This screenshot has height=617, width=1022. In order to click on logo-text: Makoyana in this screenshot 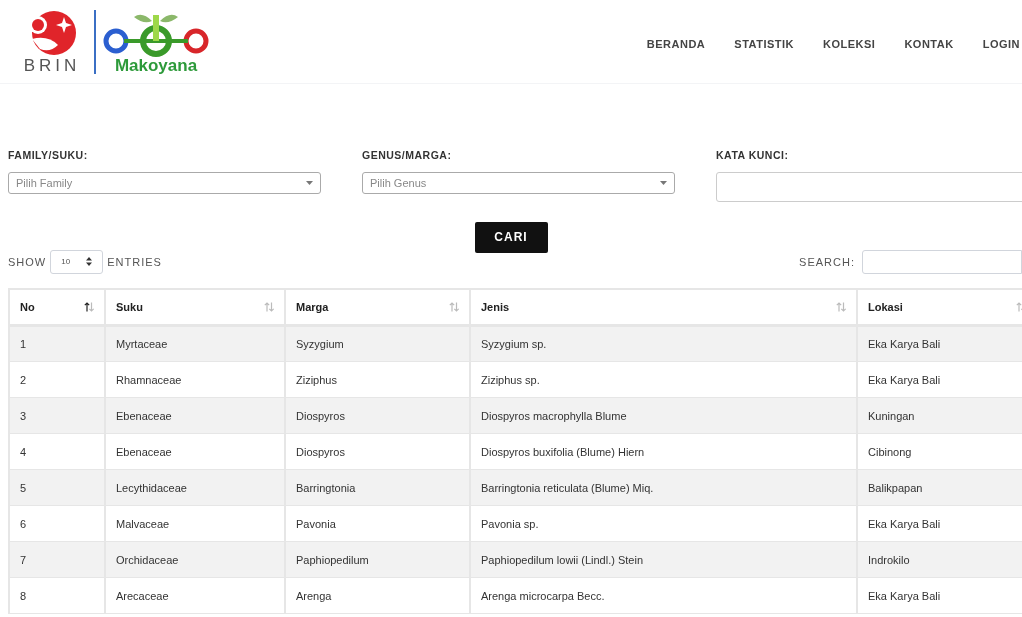, I will do `click(156, 65)`.